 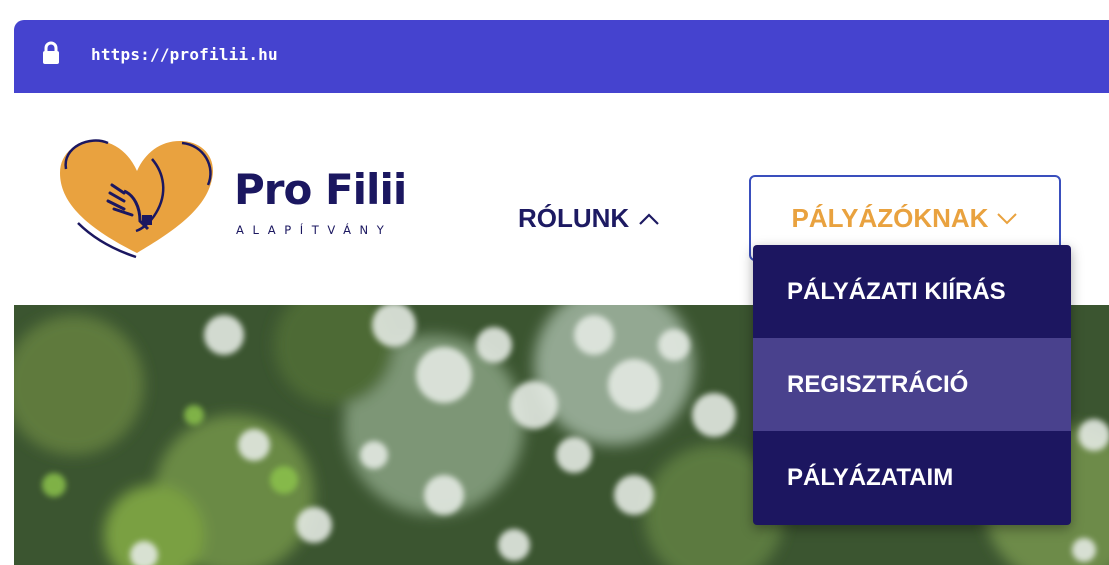 What do you see at coordinates (870, 477) in the screenshot?
I see `dropdown-item-label: PÁLYÁZATAIM` at bounding box center [870, 477].